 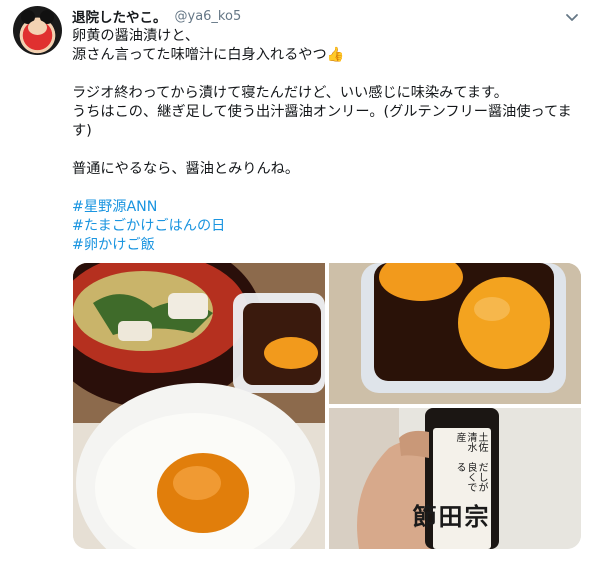 What do you see at coordinates (208, 16) in the screenshot?
I see `user-handle: @ya6_ko5` at bounding box center [208, 16].